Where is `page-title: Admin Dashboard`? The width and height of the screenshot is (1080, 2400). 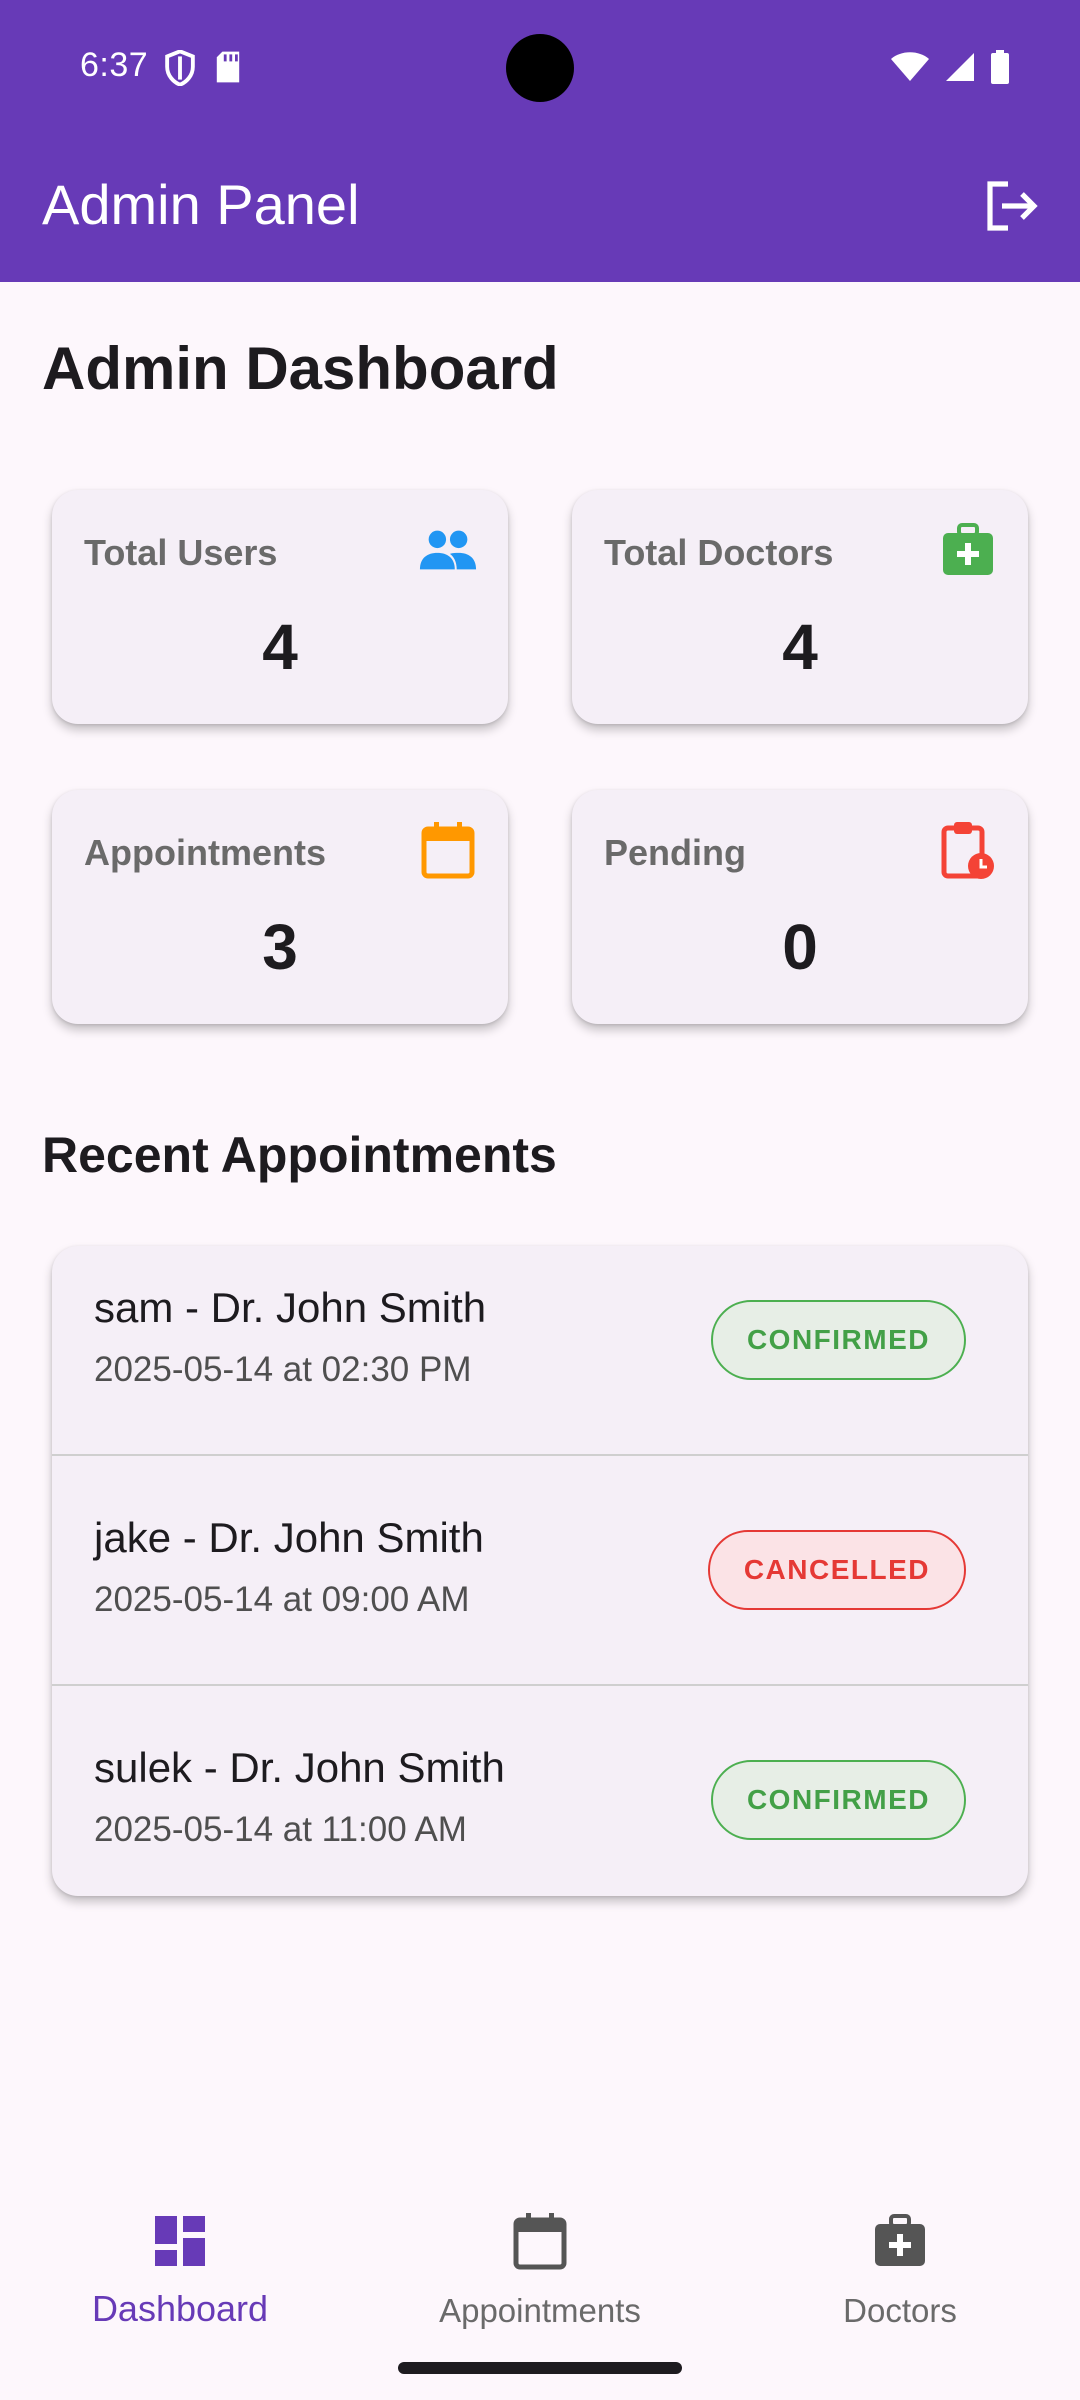
page-title: Admin Dashboard is located at coordinates (300, 368).